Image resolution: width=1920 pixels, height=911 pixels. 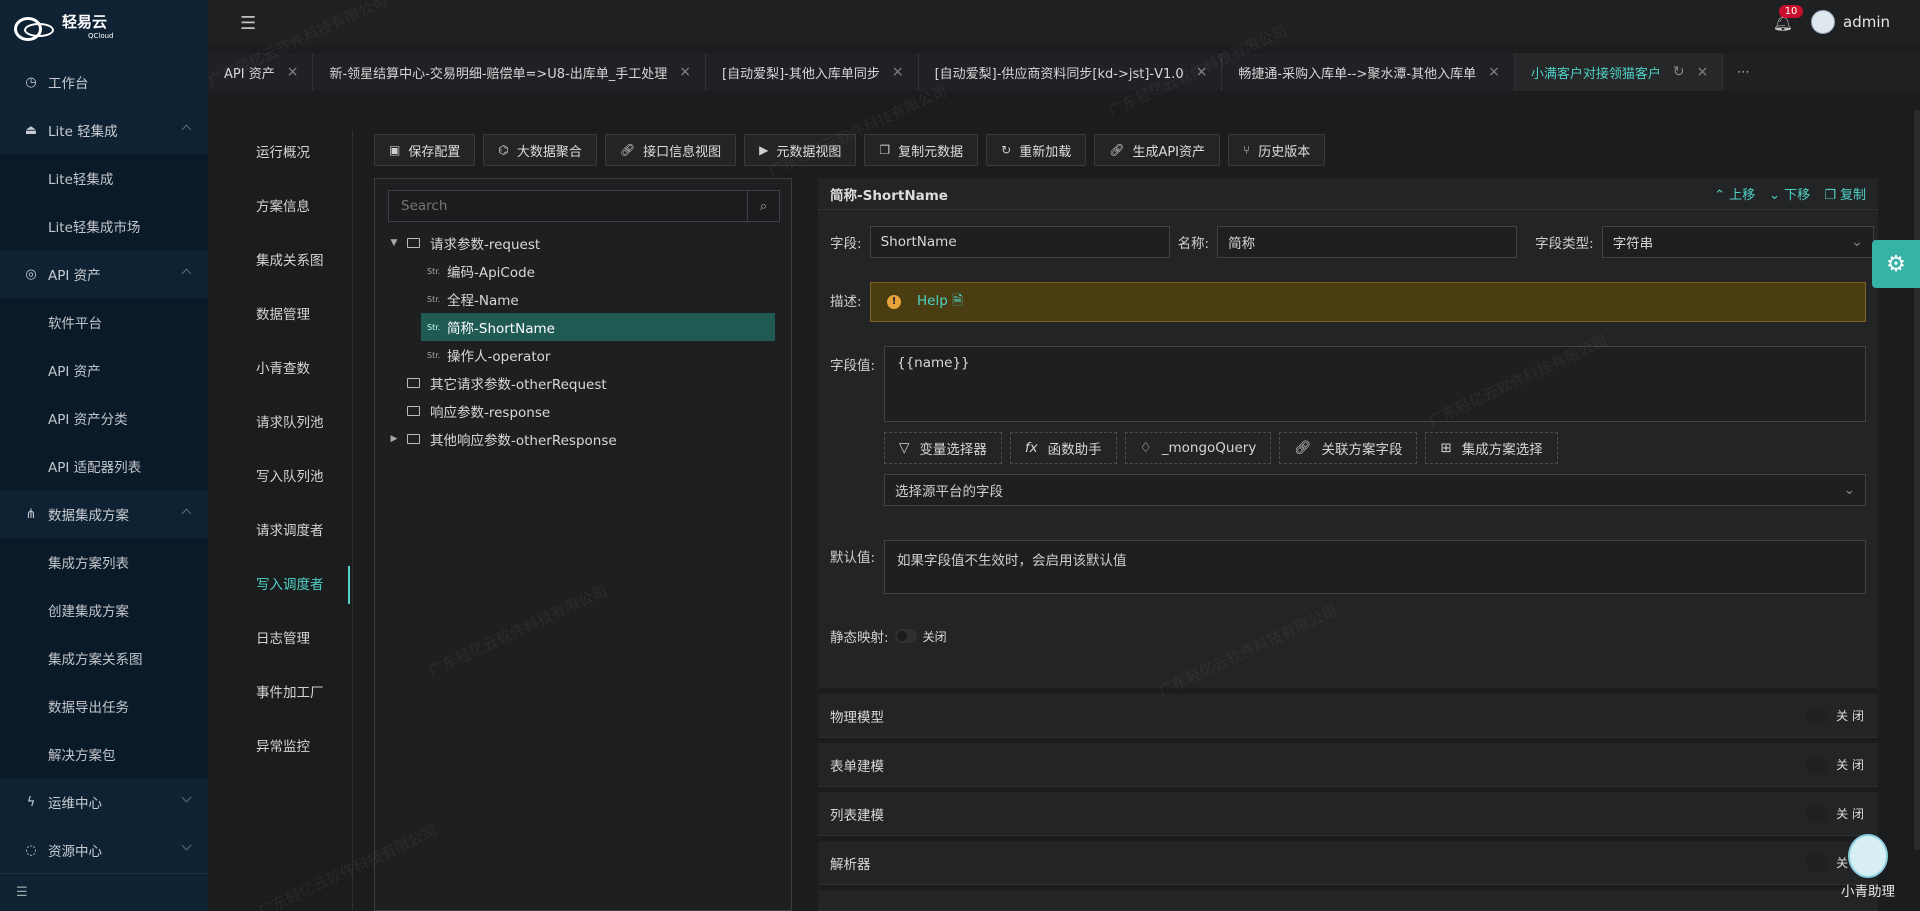 What do you see at coordinates (587, 243) in the screenshot?
I see `tree-node-request: ▼ 请求参数-request` at bounding box center [587, 243].